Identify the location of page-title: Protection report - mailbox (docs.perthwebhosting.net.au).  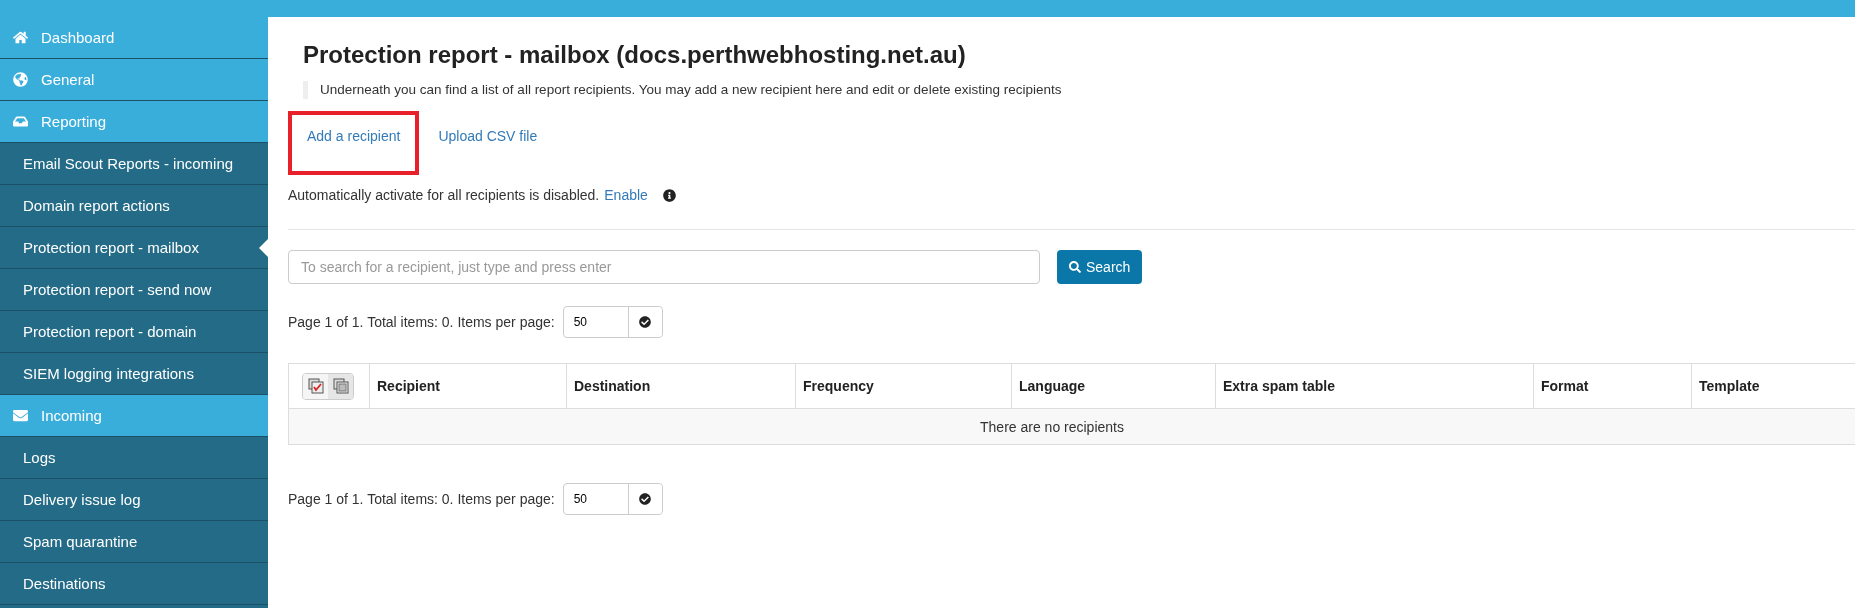
(635, 55).